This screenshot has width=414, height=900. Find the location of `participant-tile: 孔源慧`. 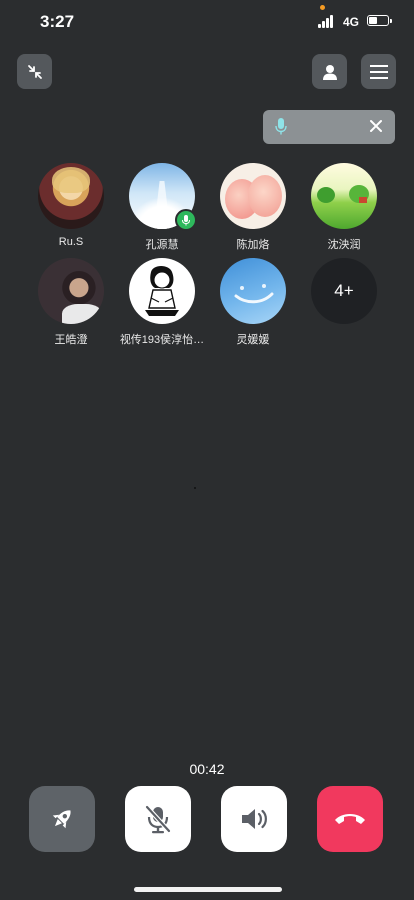

participant-tile: 孔源慧 is located at coordinates (162, 207).